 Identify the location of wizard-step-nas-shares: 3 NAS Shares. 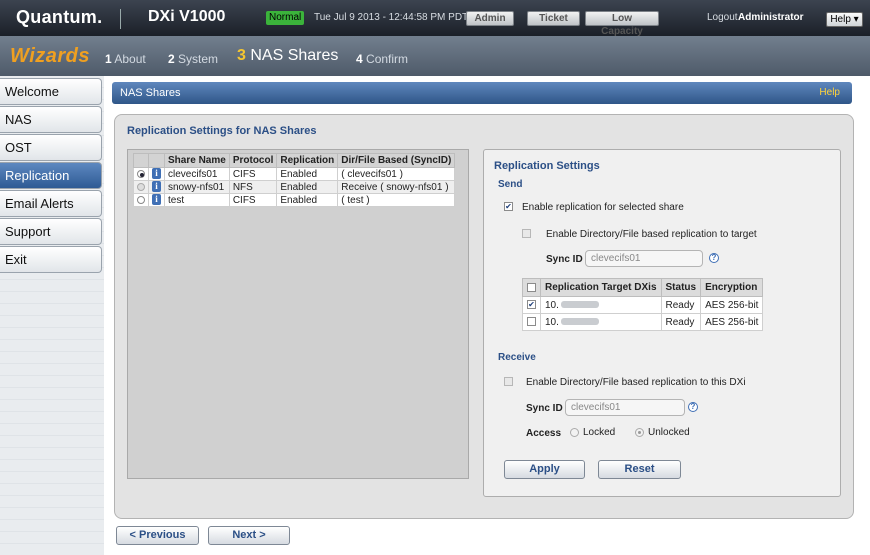
(287, 56).